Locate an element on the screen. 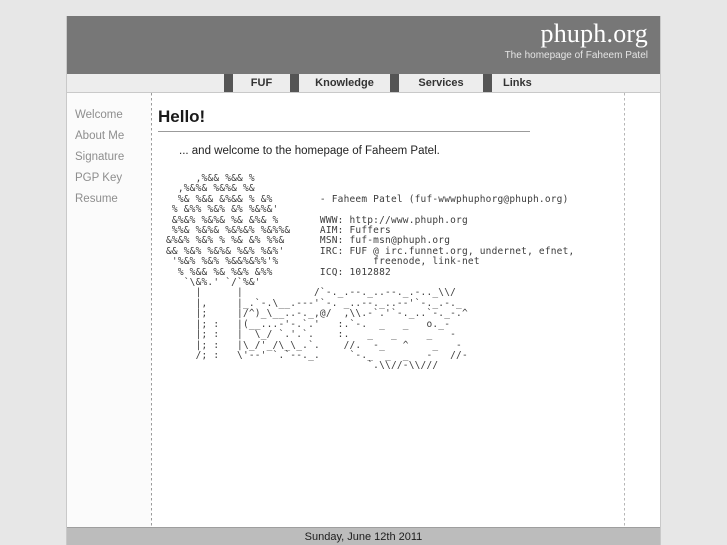 The height and width of the screenshot is (545, 727). sidebar-item-about-me: About Me is located at coordinates (111, 136).